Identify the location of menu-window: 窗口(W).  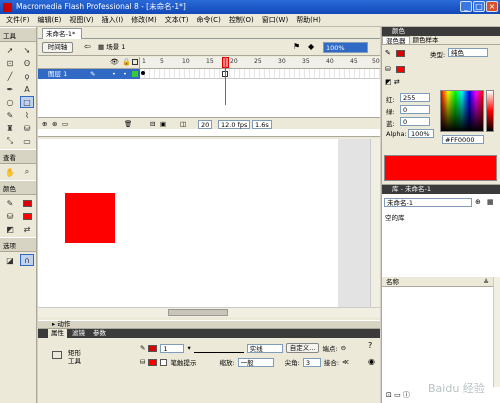
(275, 20).